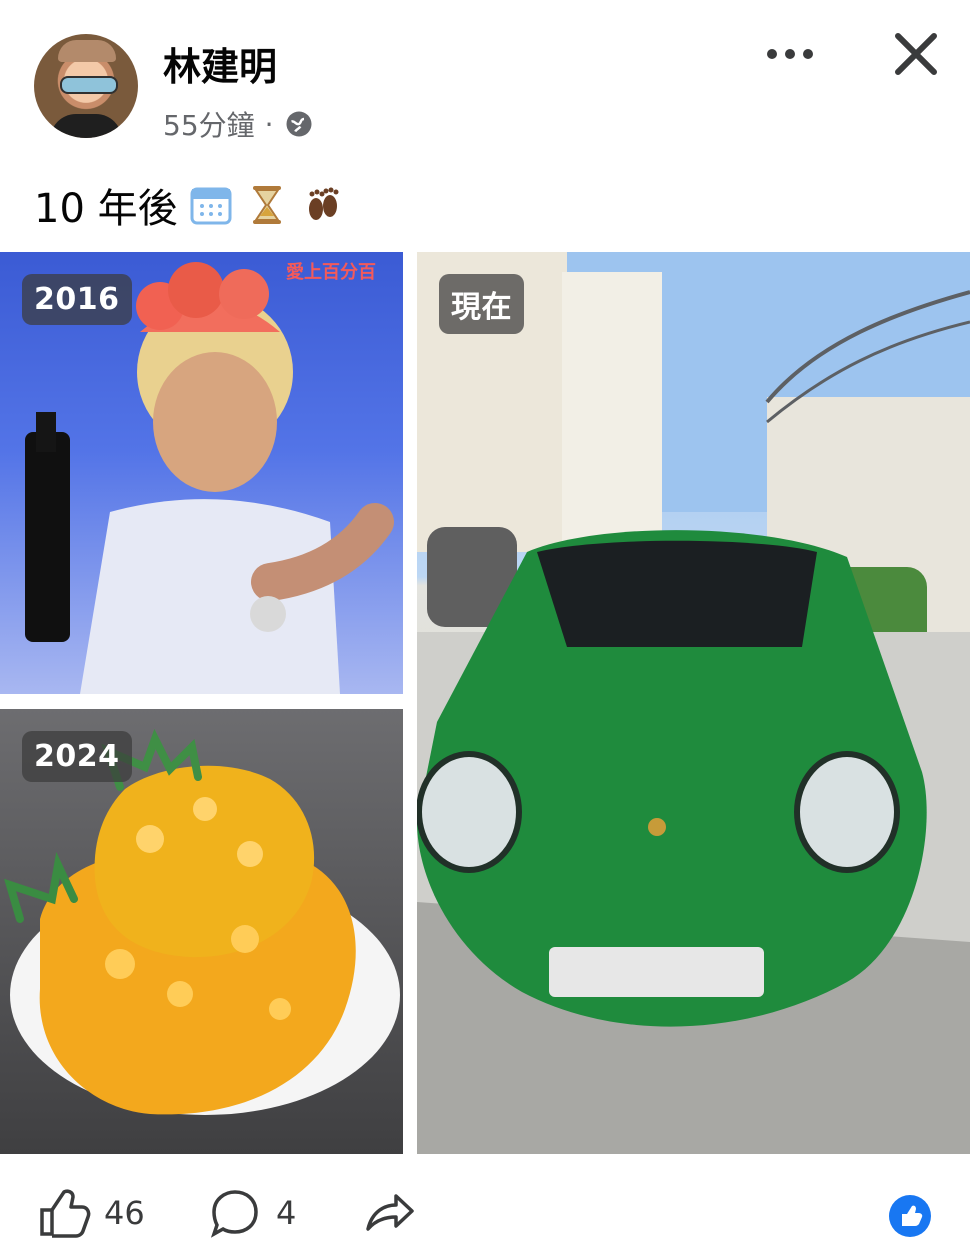 The width and height of the screenshot is (970, 1260). What do you see at coordinates (481, 304) in the screenshot?
I see `photo-time-tag-now: 現在` at bounding box center [481, 304].